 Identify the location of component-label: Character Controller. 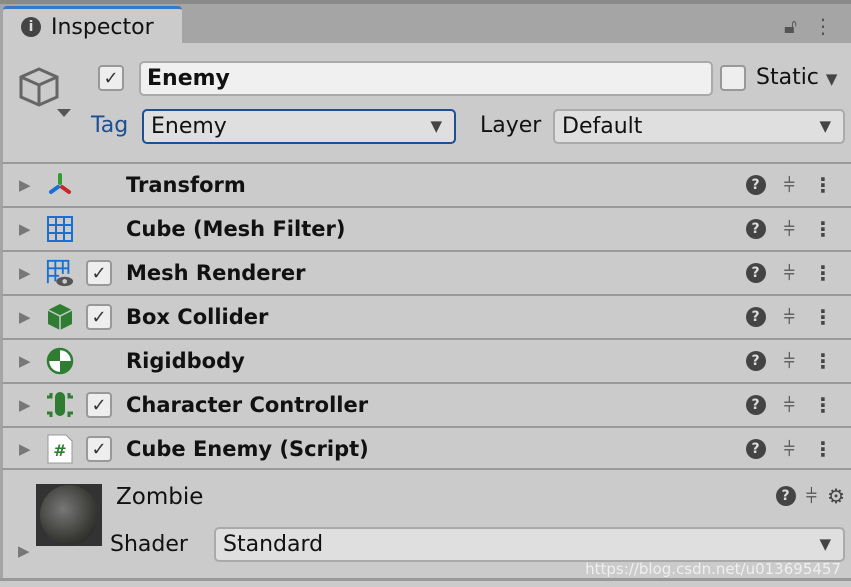
(247, 405).